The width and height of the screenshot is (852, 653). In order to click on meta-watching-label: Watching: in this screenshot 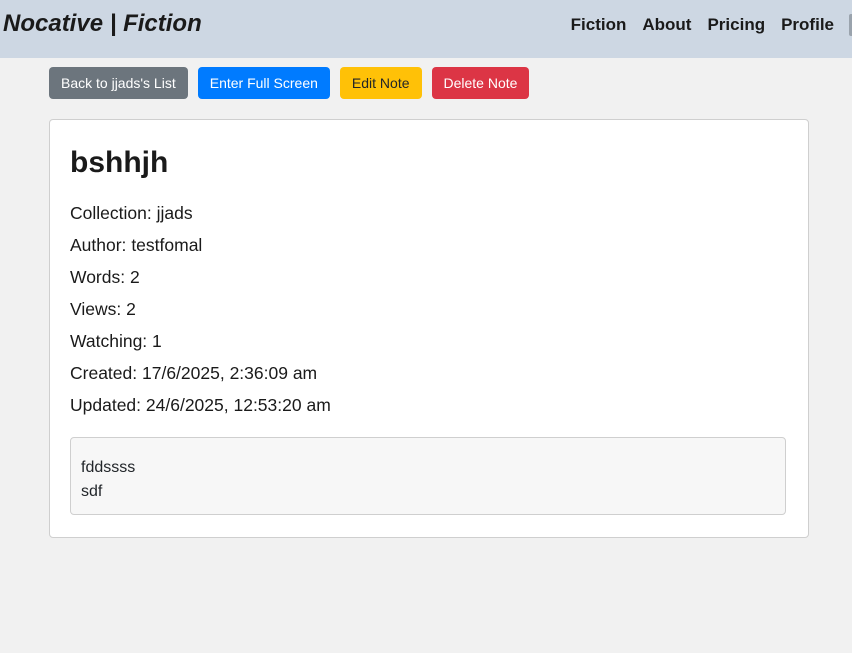, I will do `click(109, 341)`.